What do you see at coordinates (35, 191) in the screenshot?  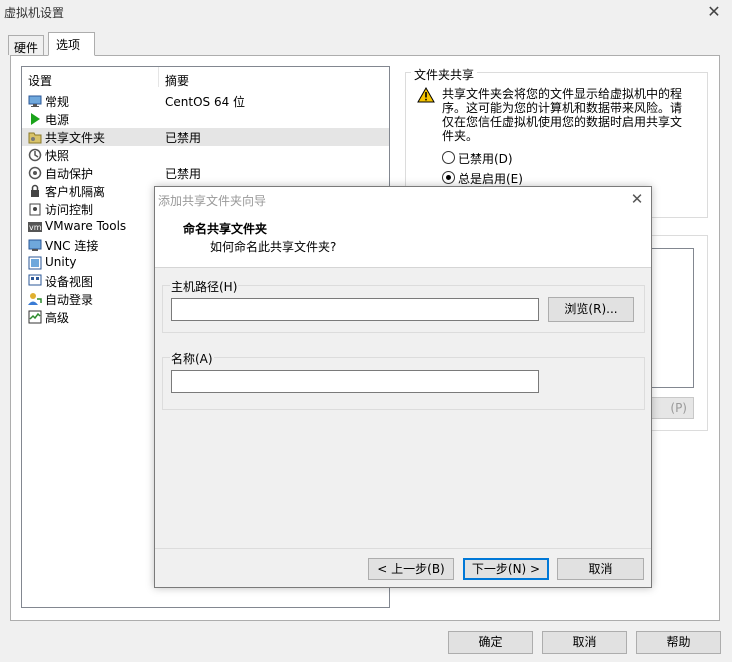 I see `lock-icon` at bounding box center [35, 191].